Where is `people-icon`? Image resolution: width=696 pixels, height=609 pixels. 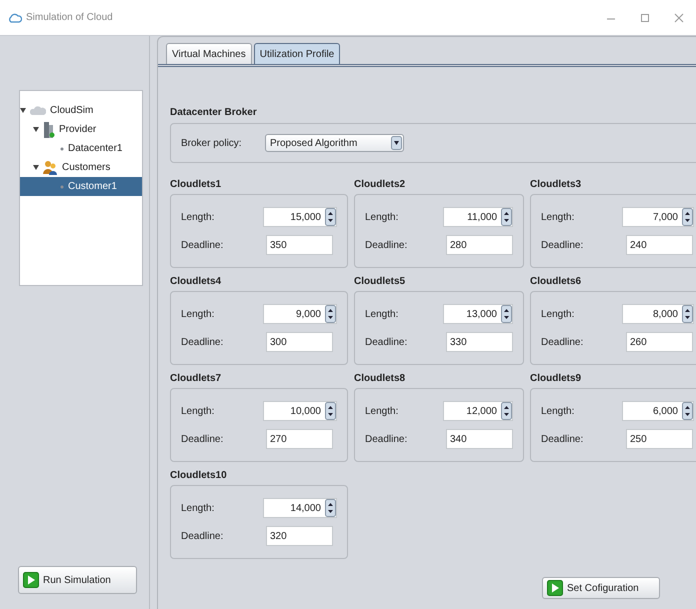
people-icon is located at coordinates (50, 167).